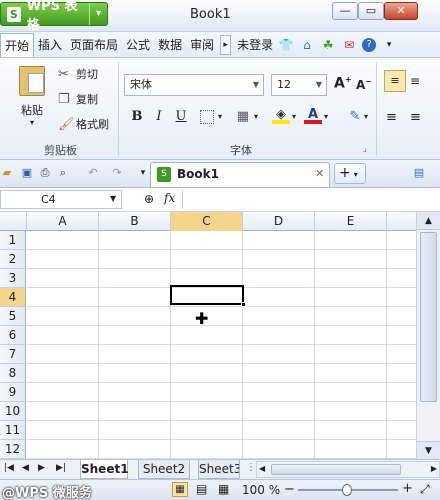 This screenshot has height=500, width=440. Describe the element at coordinates (13, 259) in the screenshot. I see `row-header-2: 2` at that location.